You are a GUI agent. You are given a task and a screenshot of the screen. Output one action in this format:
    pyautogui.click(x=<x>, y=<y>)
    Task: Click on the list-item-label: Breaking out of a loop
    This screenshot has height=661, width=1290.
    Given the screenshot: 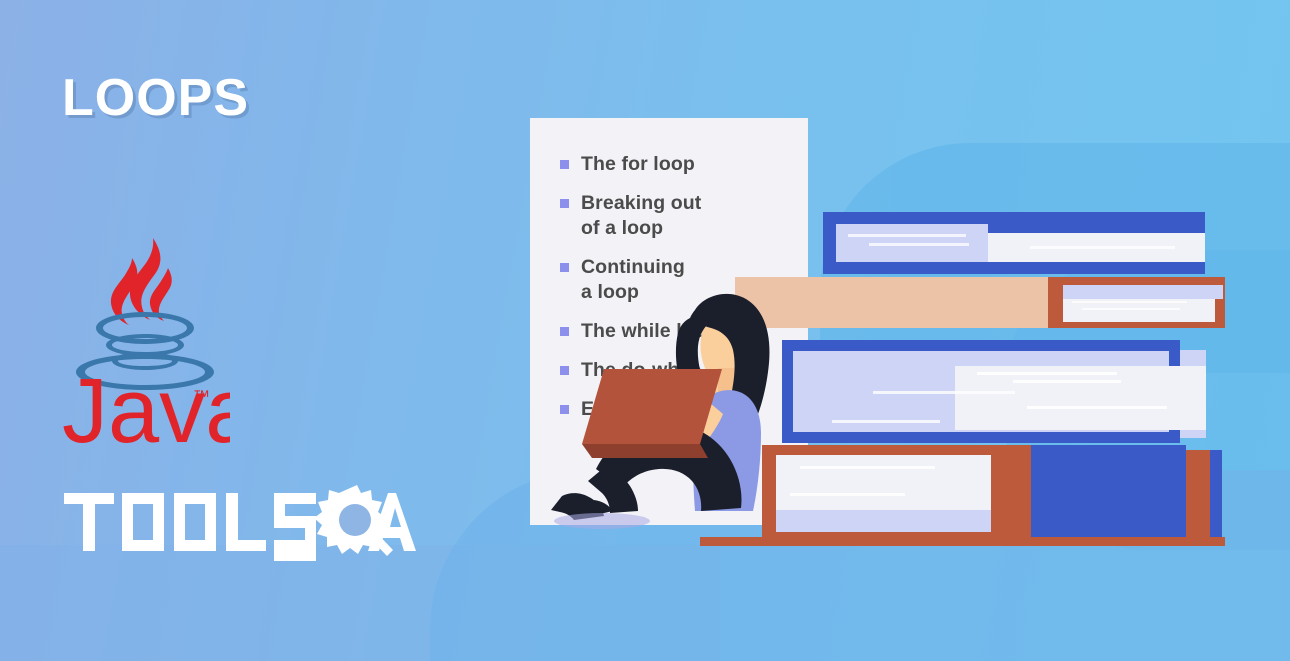 What is the action you would take?
    pyautogui.click(x=641, y=215)
    